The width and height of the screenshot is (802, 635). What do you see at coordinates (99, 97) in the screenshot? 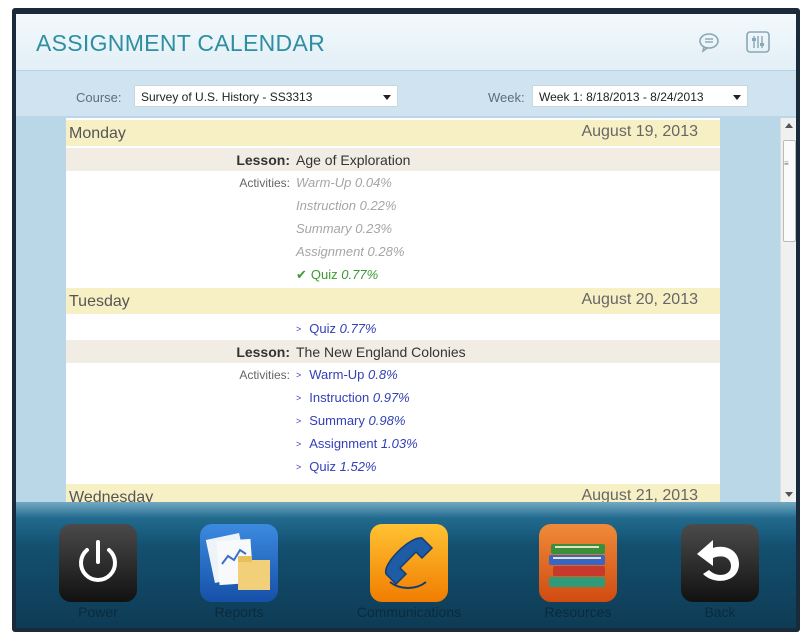
I see `course-label: Course:` at bounding box center [99, 97].